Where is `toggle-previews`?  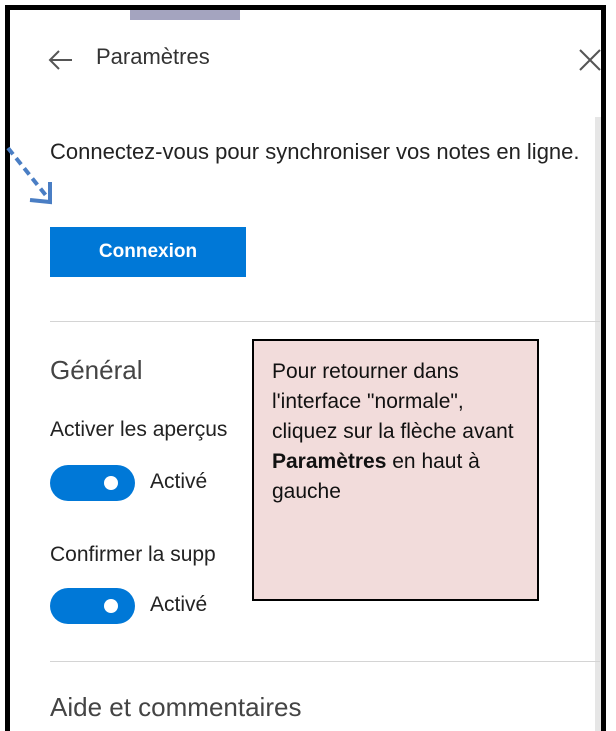 toggle-previews is located at coordinates (92, 483).